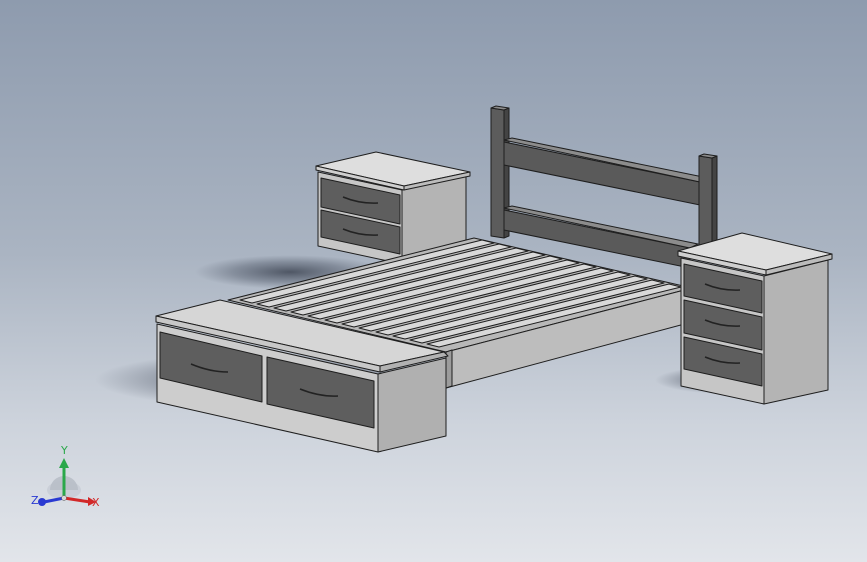 The height and width of the screenshot is (562, 867). I want to click on right-nightstand-side, so click(796, 332).